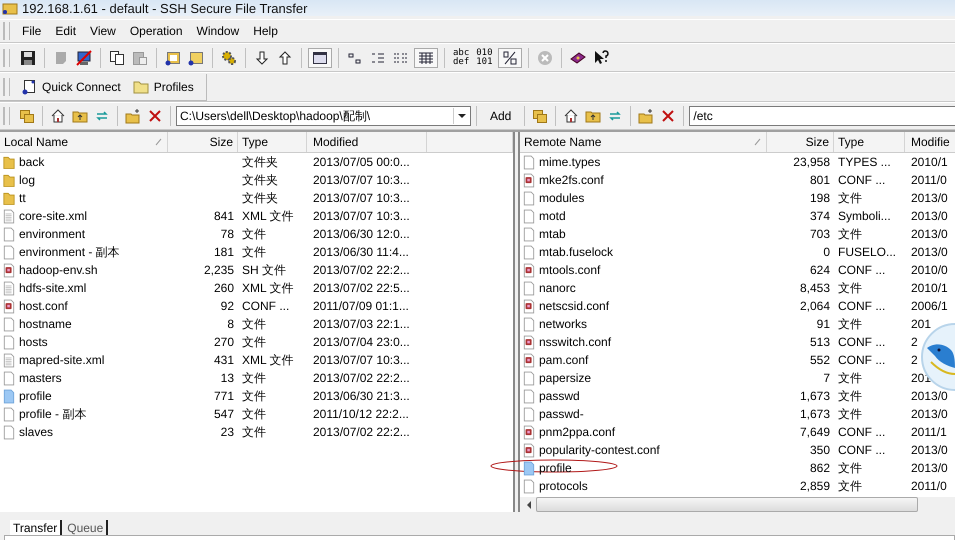 The height and width of the screenshot is (540, 955). What do you see at coordinates (156, 31) in the screenshot?
I see `menu-item: Operation` at bounding box center [156, 31].